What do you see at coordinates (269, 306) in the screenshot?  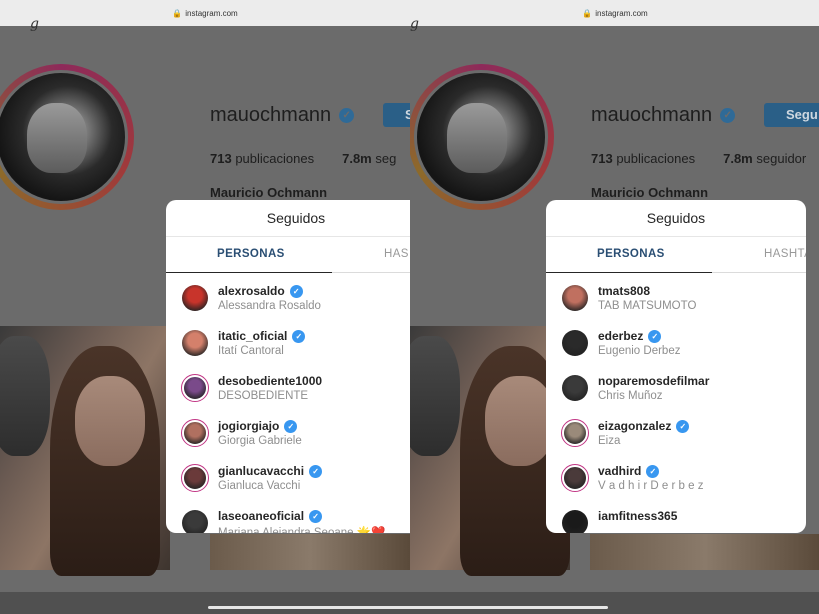 I see `user-full-name: Alessandra Rosaldo` at bounding box center [269, 306].